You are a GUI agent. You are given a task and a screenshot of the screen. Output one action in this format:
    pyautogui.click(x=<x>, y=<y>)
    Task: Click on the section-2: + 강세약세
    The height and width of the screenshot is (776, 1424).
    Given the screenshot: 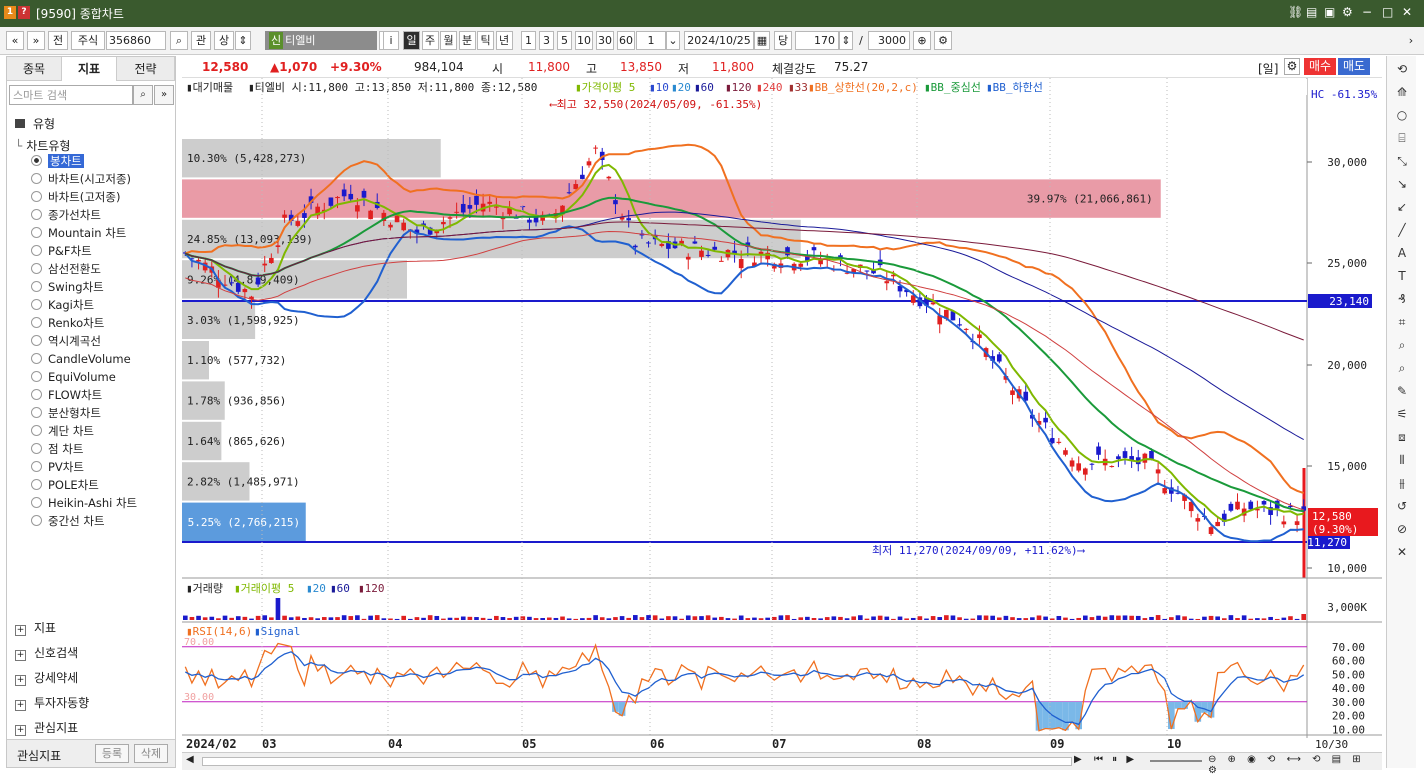 What is the action you would take?
    pyautogui.click(x=46, y=677)
    